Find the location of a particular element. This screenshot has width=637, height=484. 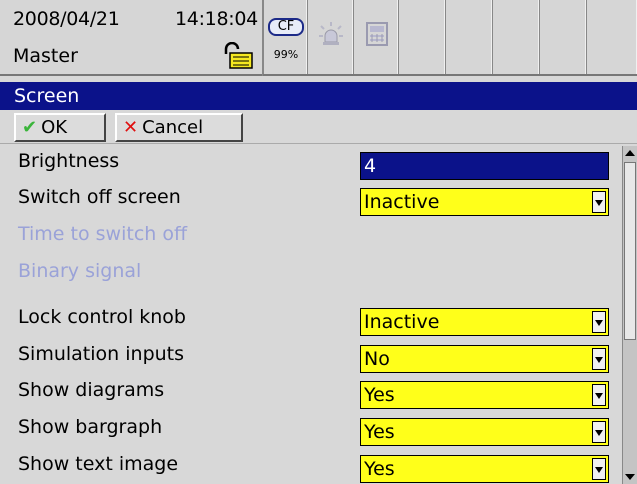

show-text-image-select: Yes is located at coordinates (484, 469).